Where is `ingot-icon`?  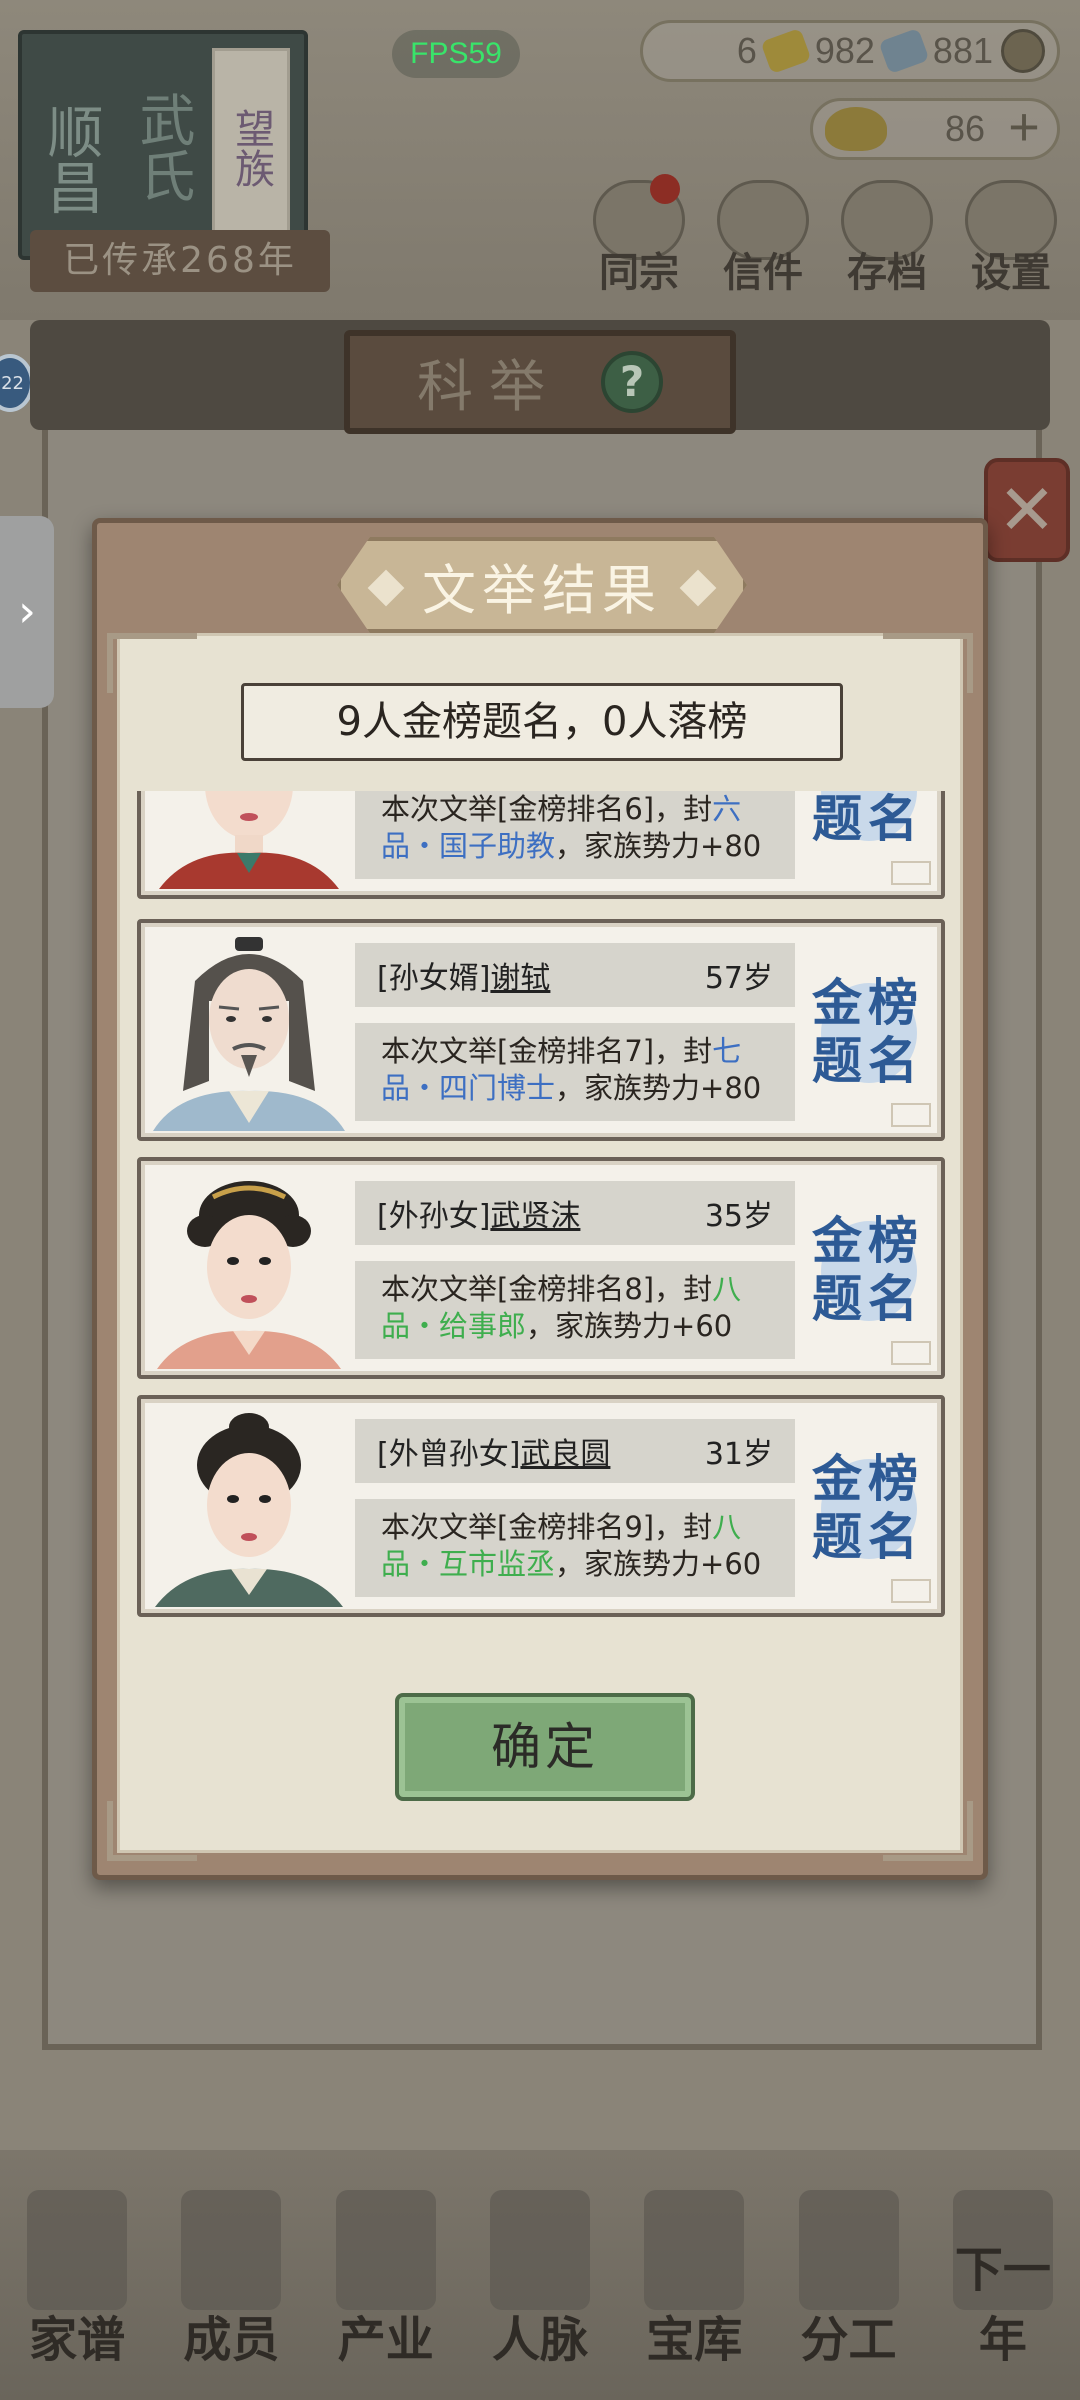 ingot-icon is located at coordinates (856, 129).